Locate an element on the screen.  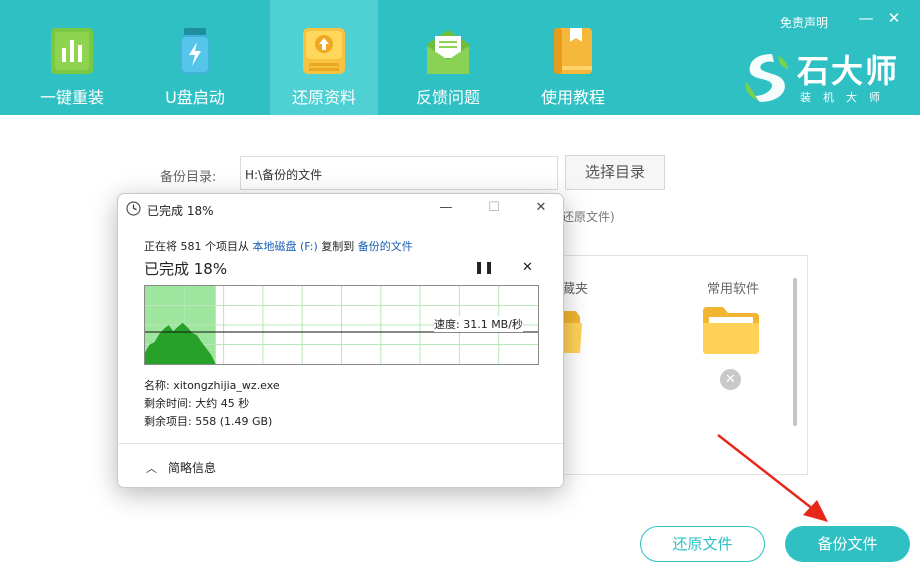
speed-readout: 速度: 31.1 MB/秒 is located at coordinates (478, 324).